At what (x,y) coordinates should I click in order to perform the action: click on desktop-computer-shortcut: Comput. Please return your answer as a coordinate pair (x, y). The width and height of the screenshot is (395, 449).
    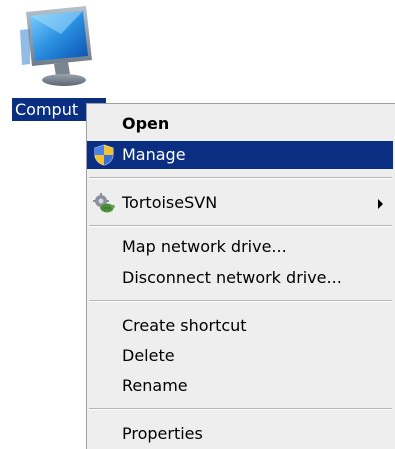
    Looking at the image, I should click on (58, 62).